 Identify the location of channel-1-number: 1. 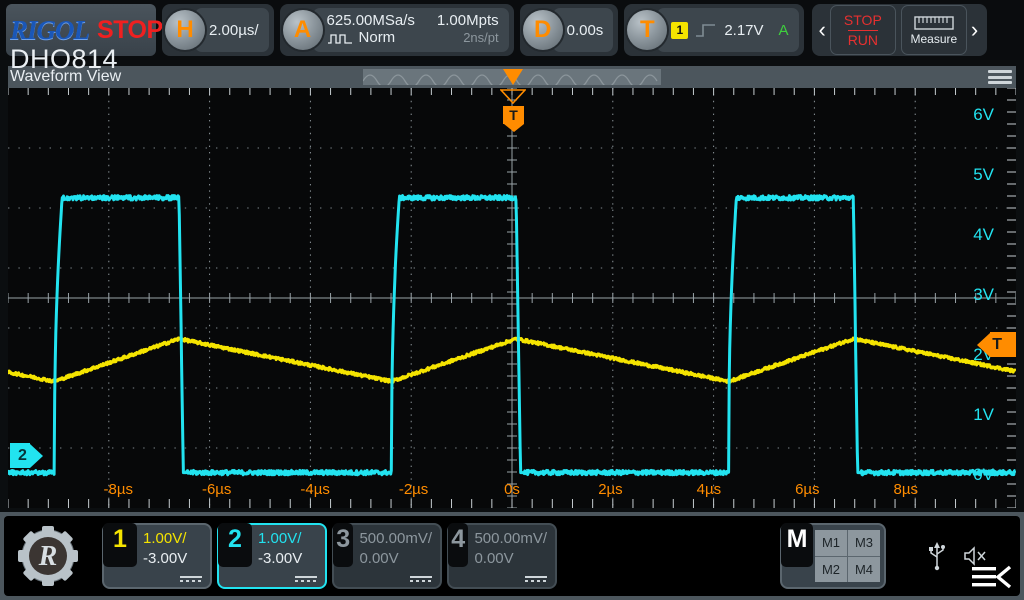
(120, 545).